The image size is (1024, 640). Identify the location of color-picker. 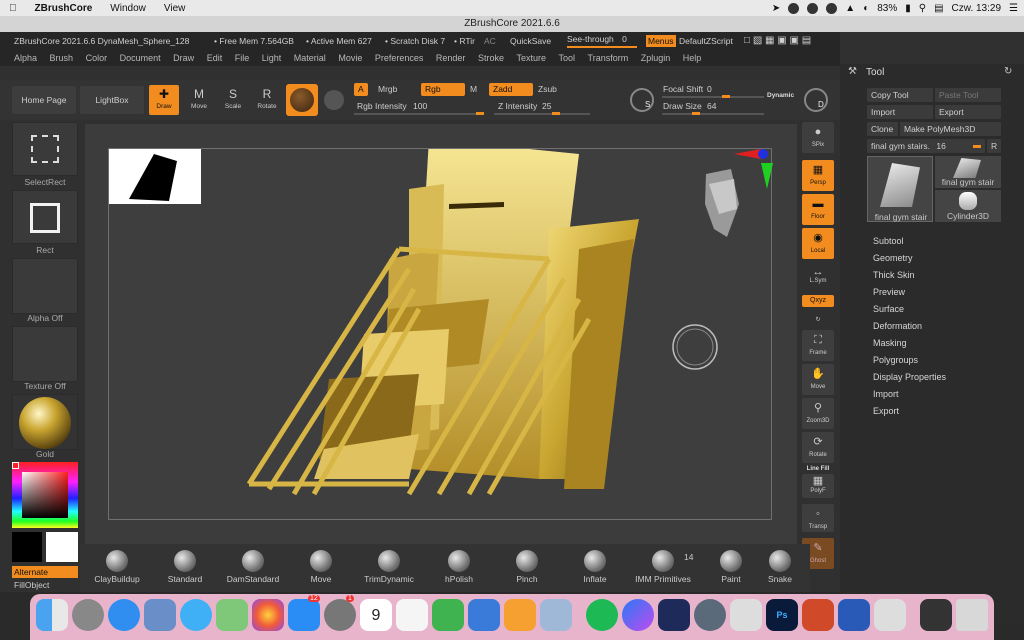
(45, 495).